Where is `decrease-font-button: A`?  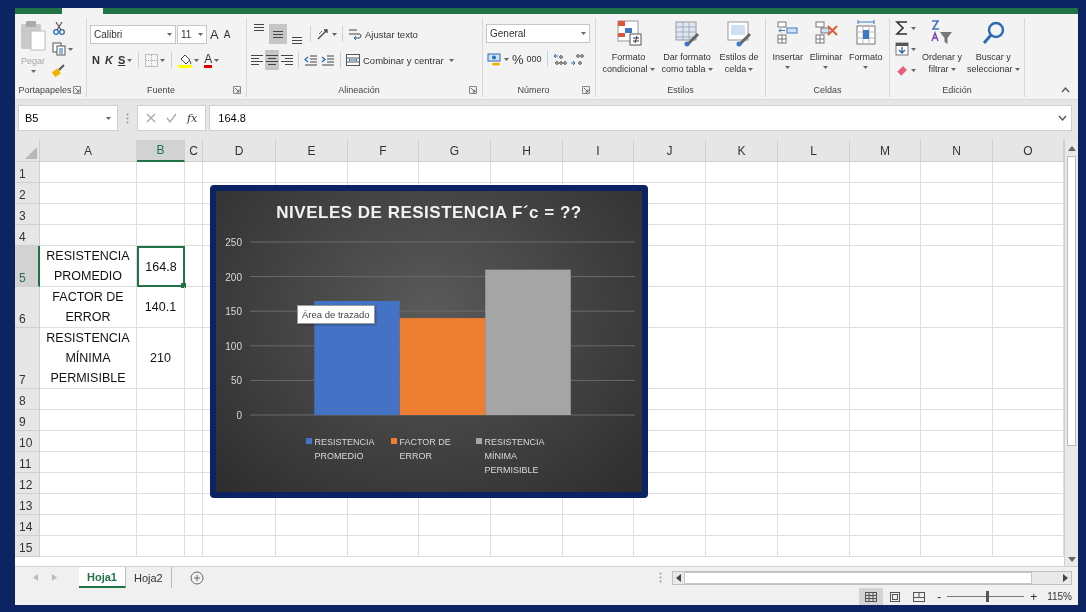
decrease-font-button: A is located at coordinates (227, 34).